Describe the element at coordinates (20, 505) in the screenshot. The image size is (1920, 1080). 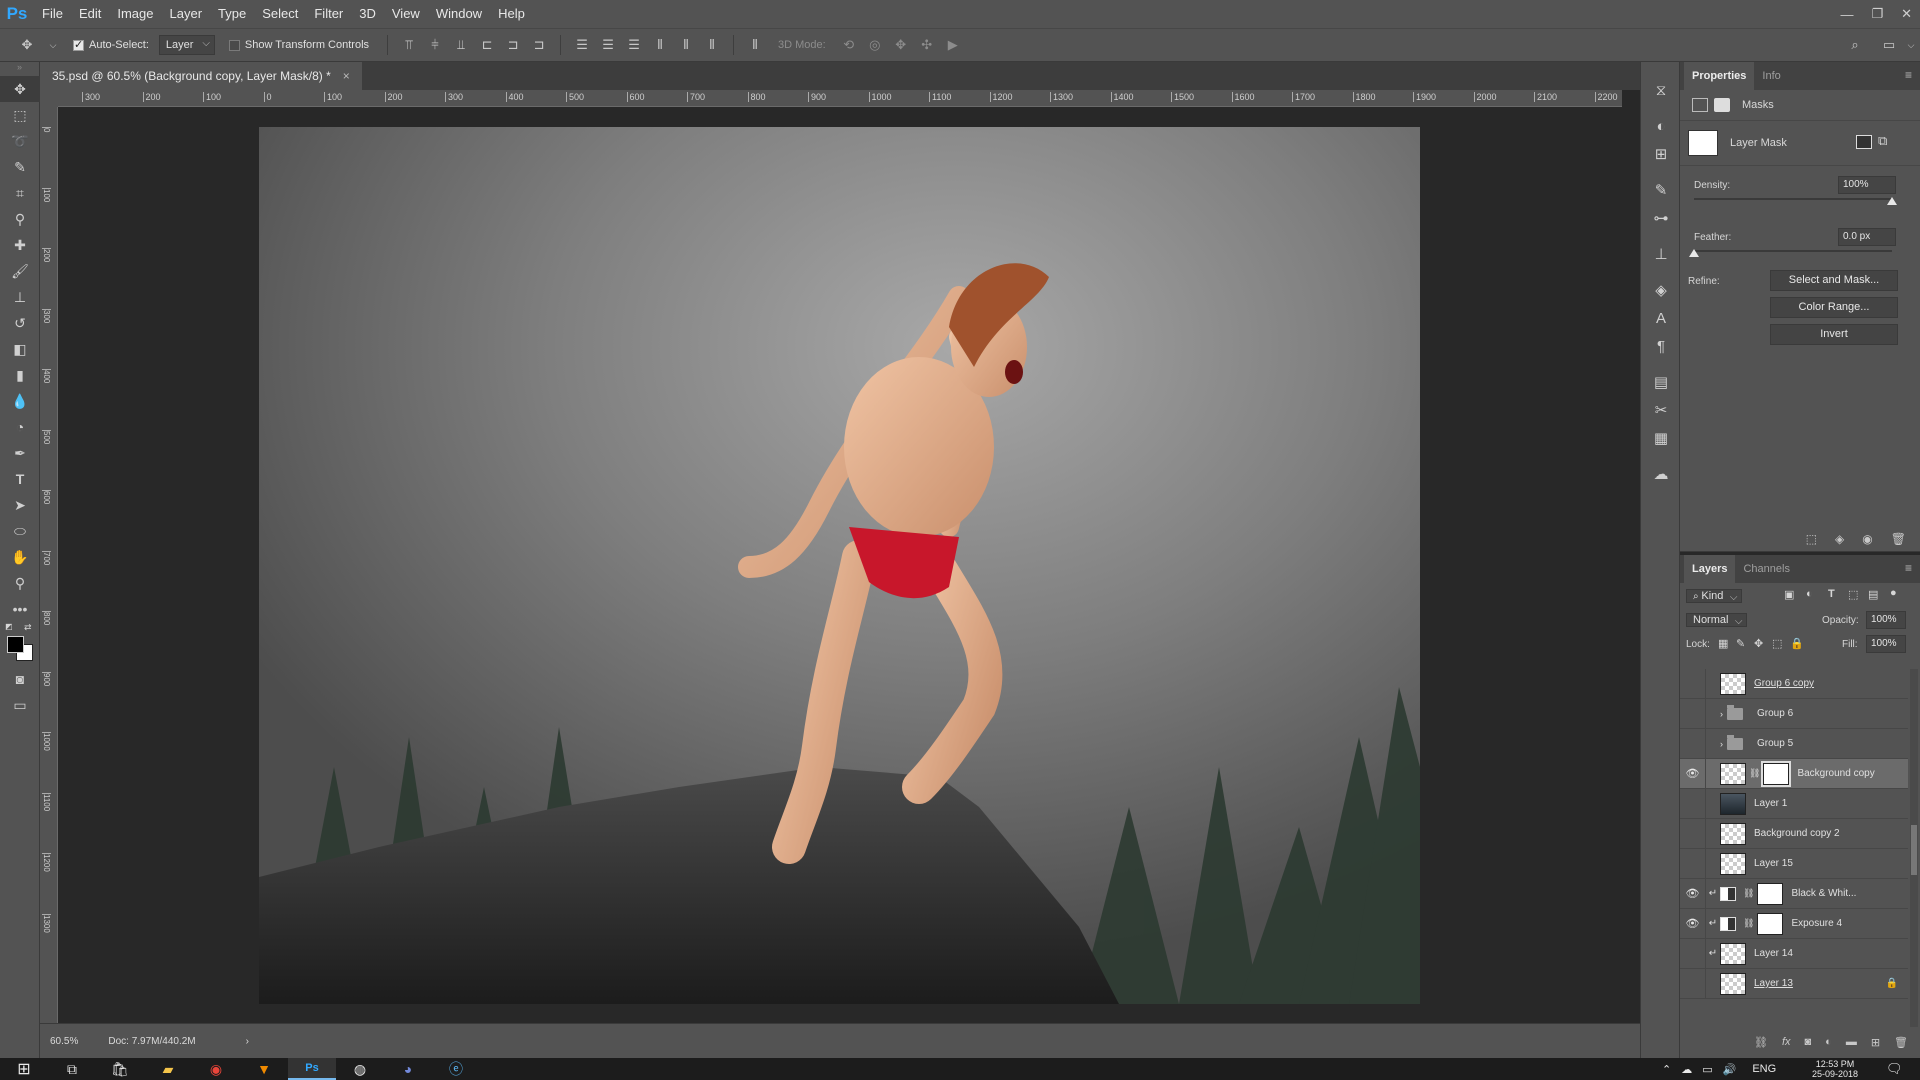
I see `path-select-tool: ➤` at that location.